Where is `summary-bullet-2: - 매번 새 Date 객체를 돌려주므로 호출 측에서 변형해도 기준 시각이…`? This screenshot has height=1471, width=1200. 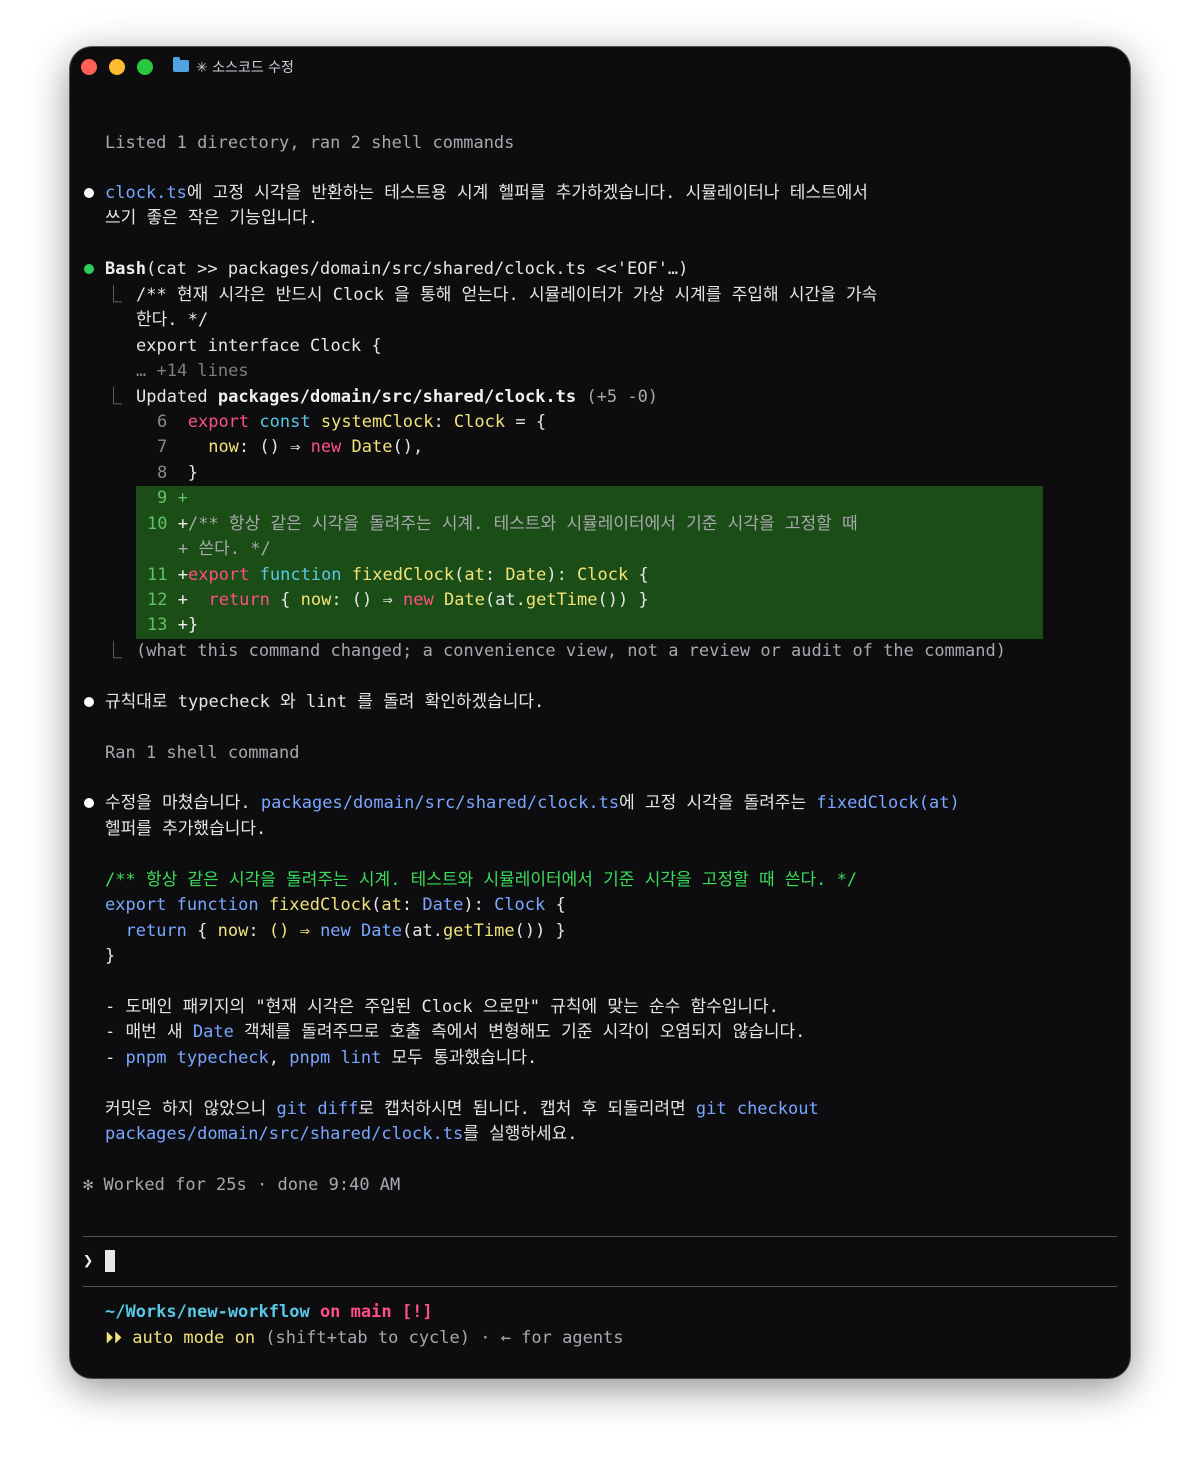 summary-bullet-2: - 매번 새 Date 객체를 돌려주므로 호출 측에서 변형해도 기준 시각이… is located at coordinates (455, 1032).